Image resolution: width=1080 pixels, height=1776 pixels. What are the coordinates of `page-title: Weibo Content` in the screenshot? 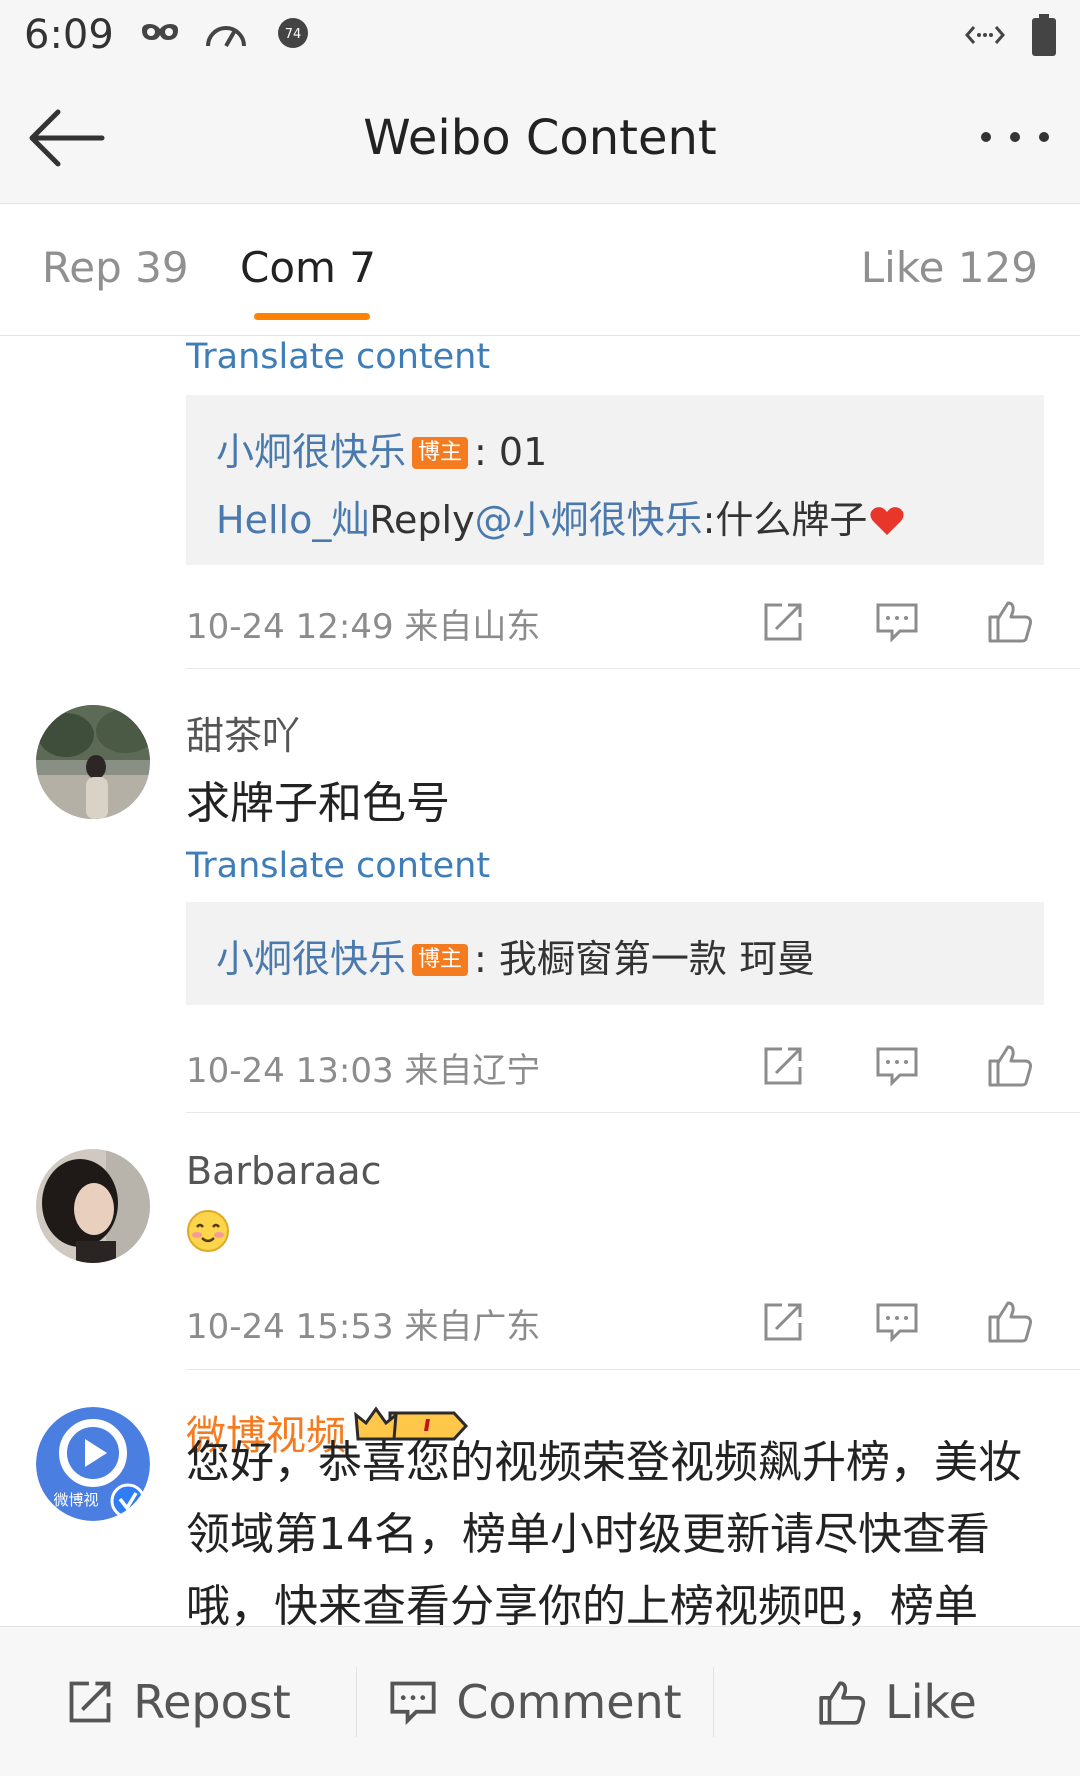 It's located at (540, 138).